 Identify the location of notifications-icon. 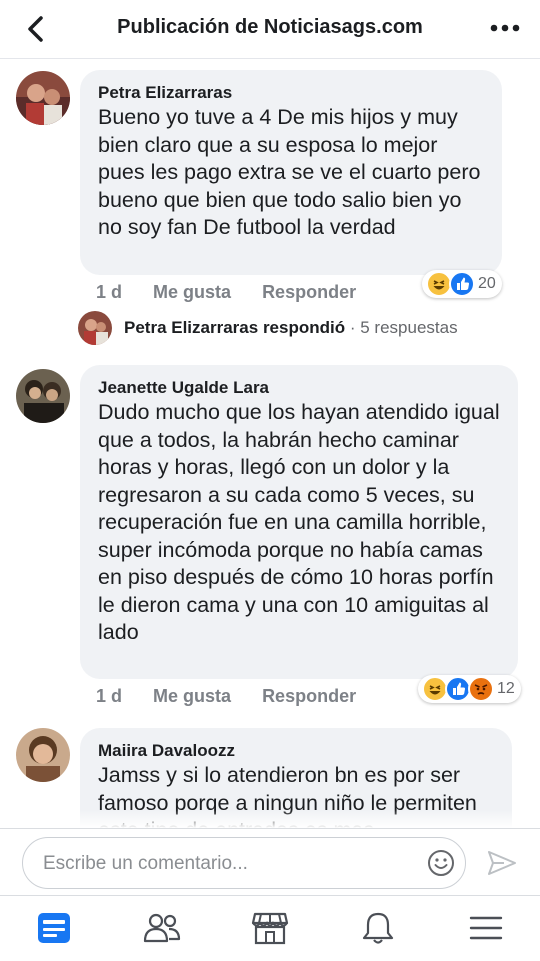
(378, 928).